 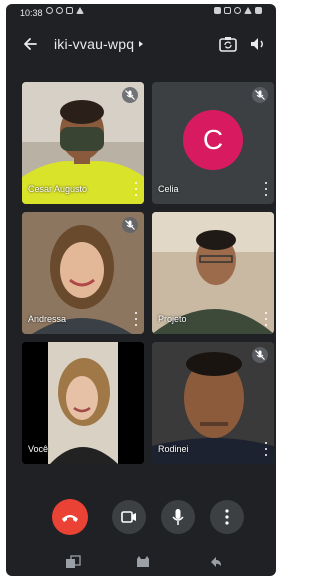 I want to click on system-icons, so click(x=238, y=10).